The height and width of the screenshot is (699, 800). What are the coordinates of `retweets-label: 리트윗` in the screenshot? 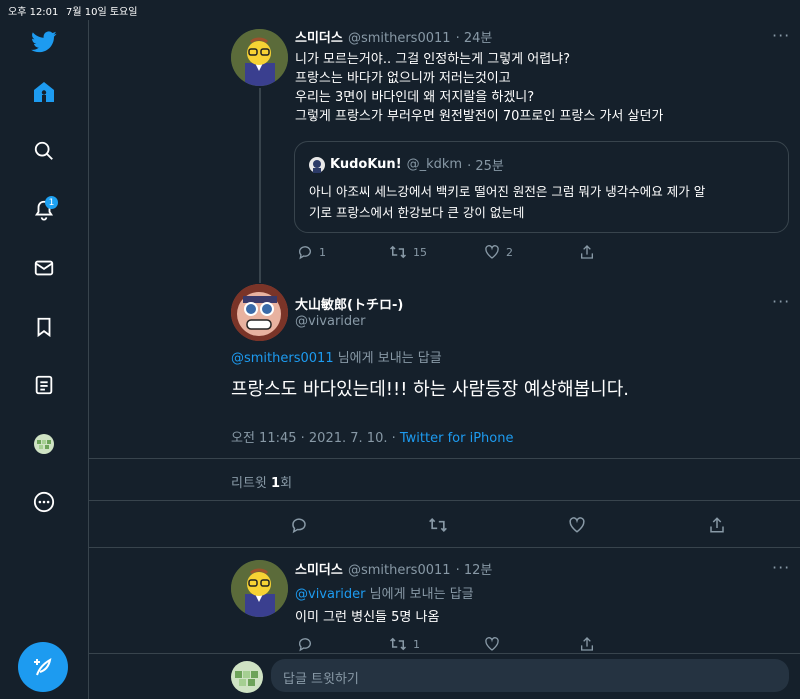 It's located at (251, 483).